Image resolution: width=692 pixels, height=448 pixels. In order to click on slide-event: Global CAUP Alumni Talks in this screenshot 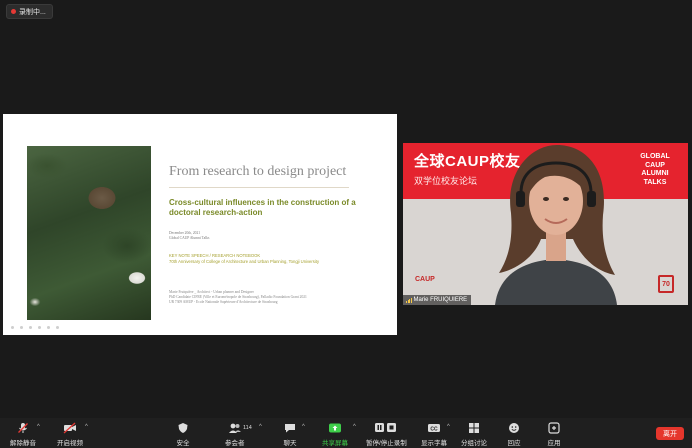, I will do `click(189, 238)`.